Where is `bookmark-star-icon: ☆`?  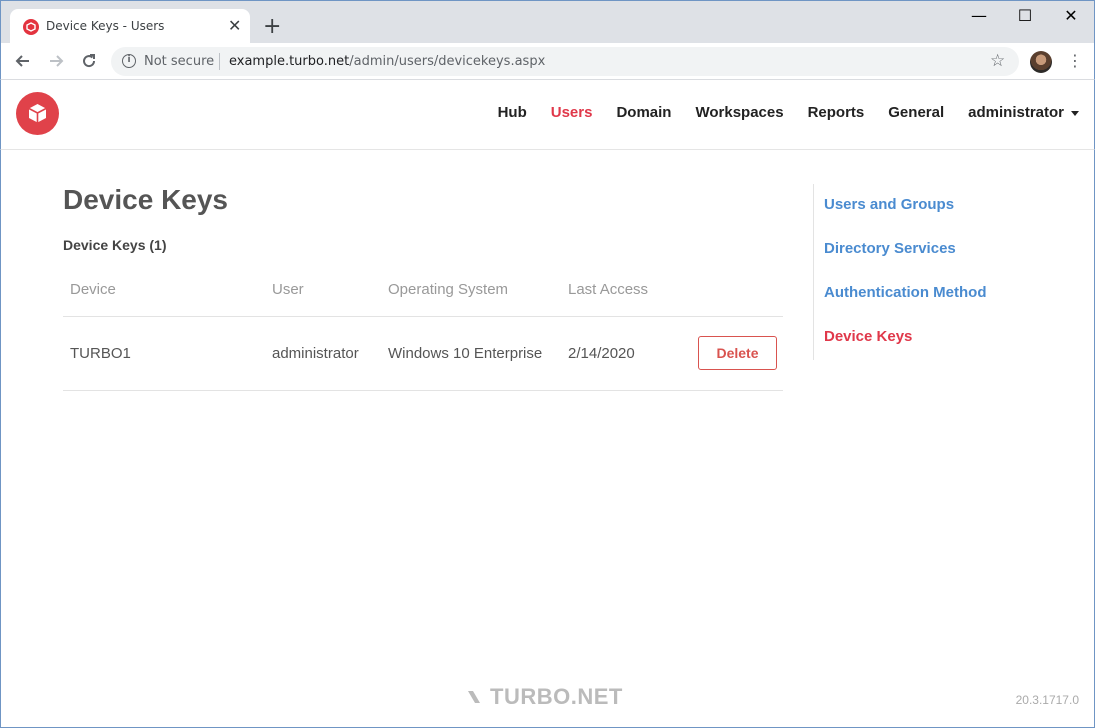
bookmark-star-icon: ☆ is located at coordinates (997, 61).